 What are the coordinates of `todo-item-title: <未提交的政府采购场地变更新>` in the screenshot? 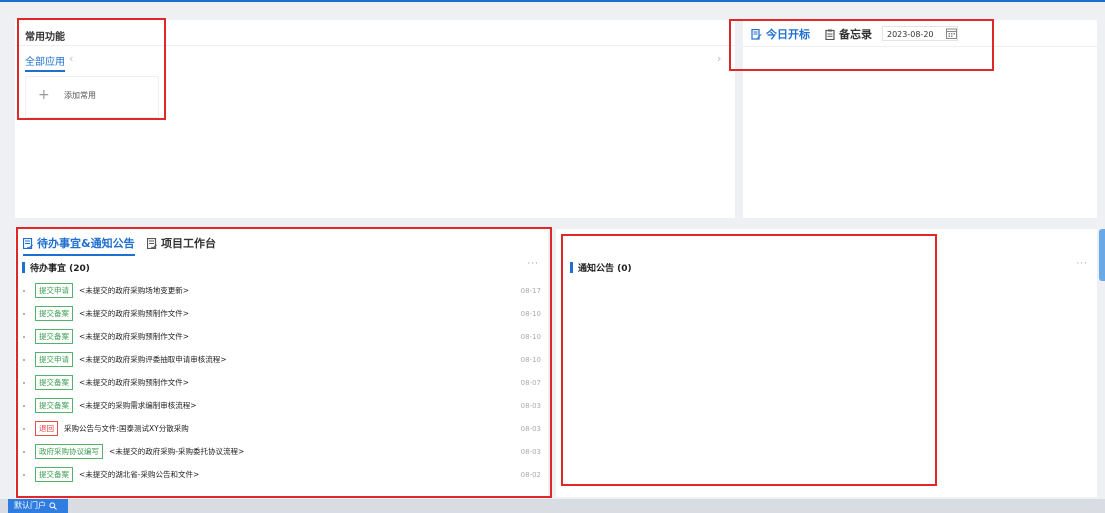 It's located at (134, 290).